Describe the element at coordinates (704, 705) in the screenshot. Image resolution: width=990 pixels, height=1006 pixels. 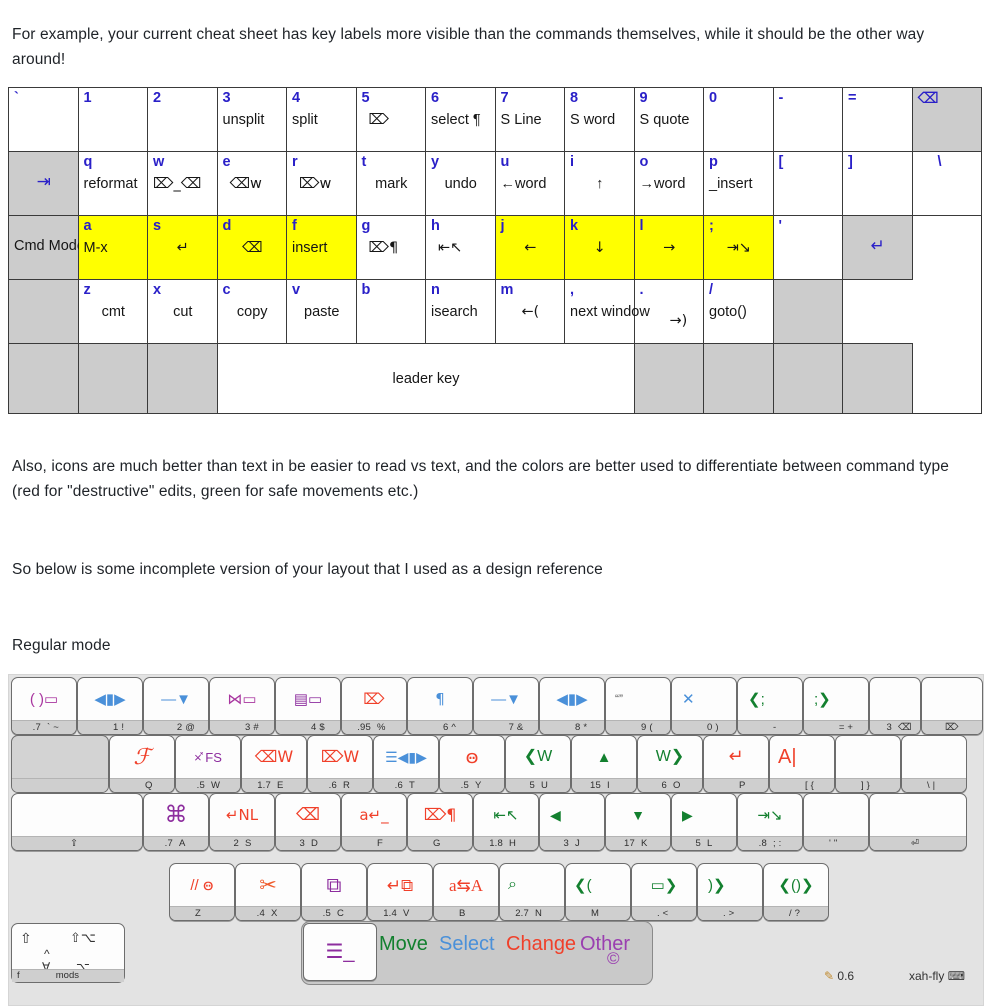
I see `xkey-0: ✕ 0 )` at that location.